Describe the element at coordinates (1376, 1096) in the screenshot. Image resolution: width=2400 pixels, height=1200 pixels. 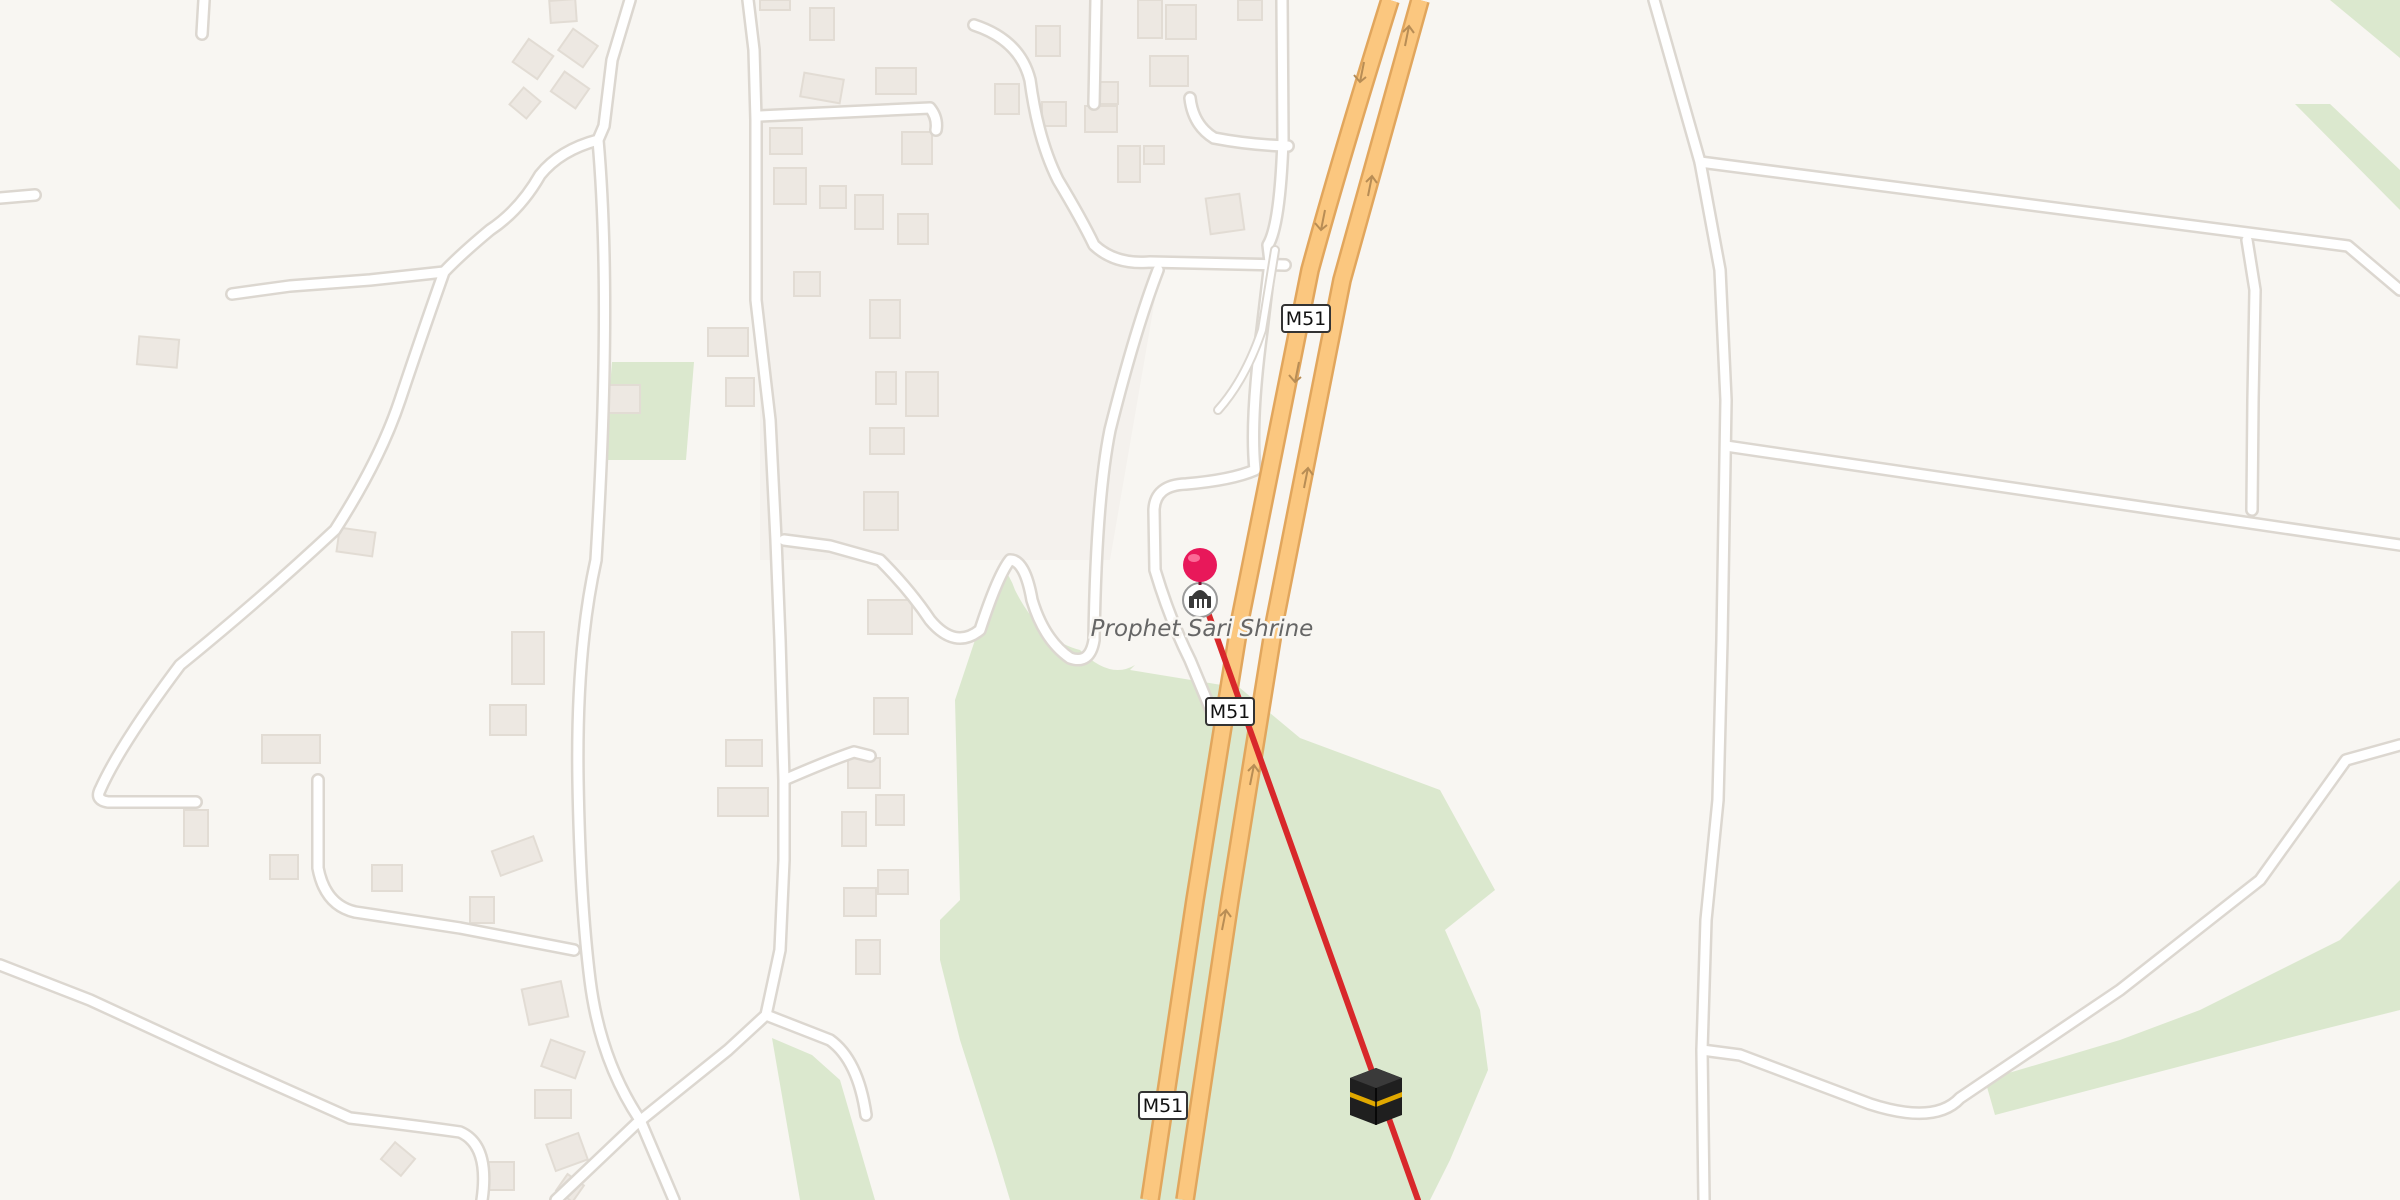
I see `kaaba-icon` at that location.